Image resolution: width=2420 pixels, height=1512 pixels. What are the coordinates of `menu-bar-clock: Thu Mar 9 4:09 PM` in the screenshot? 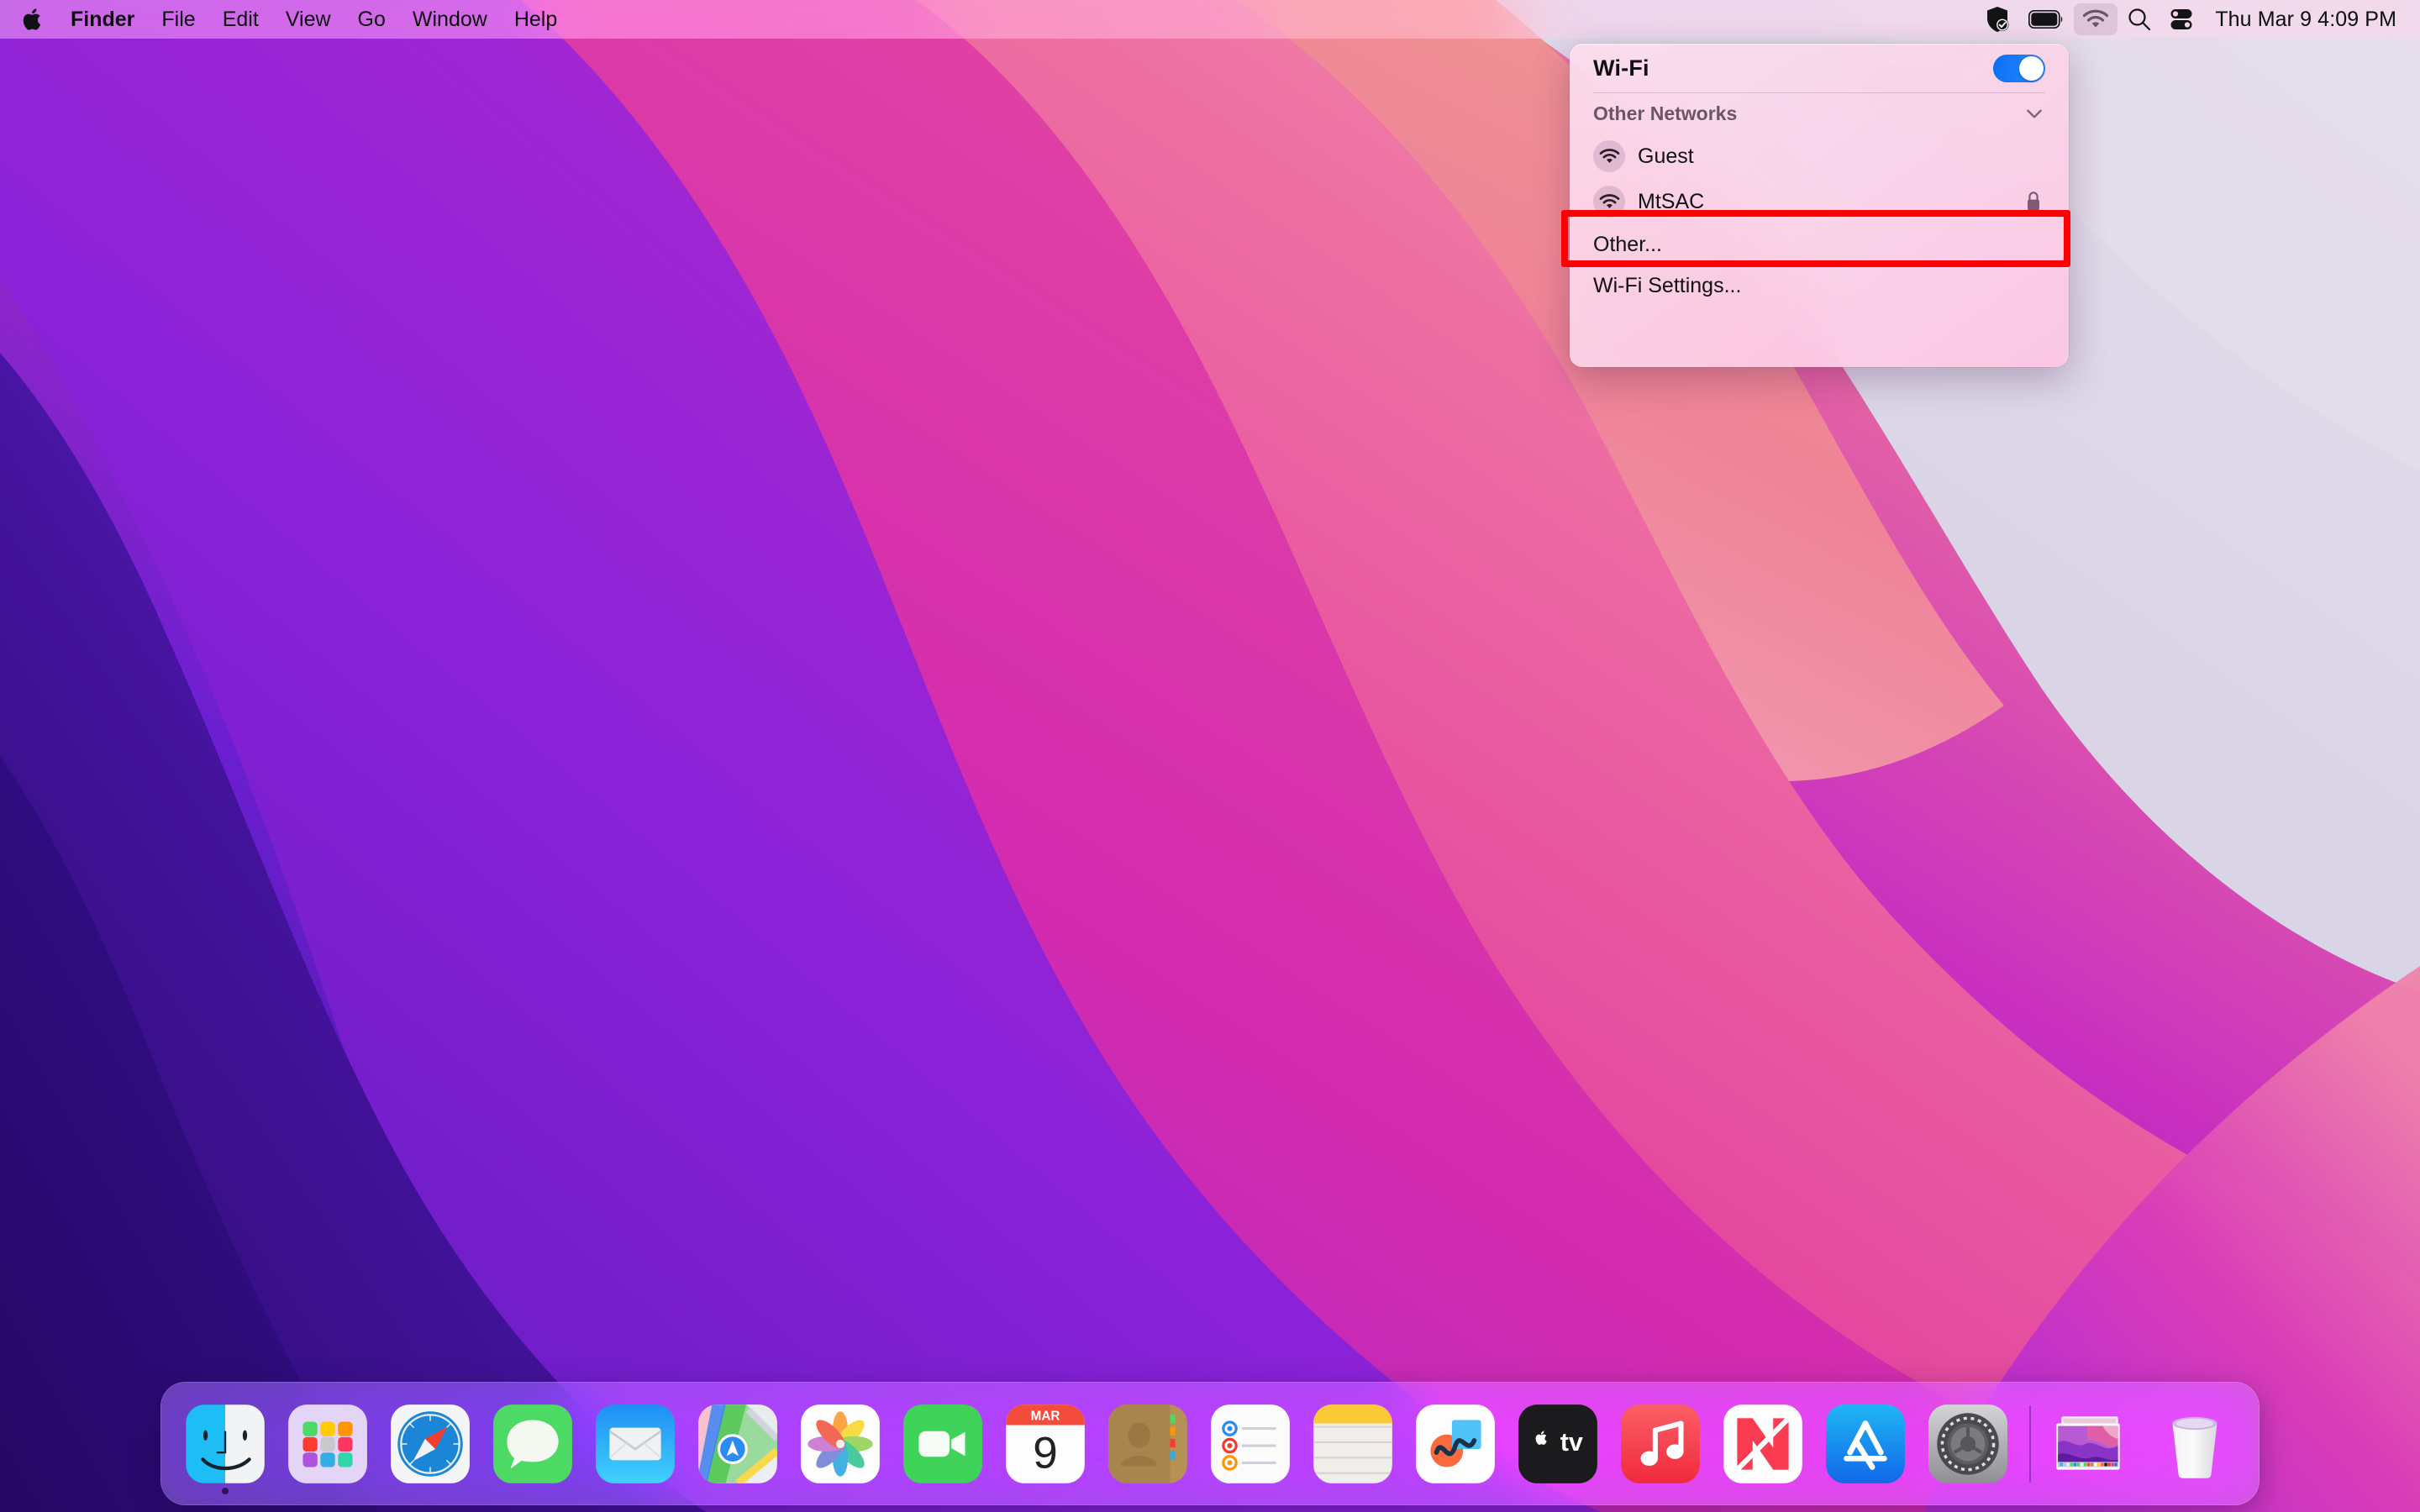 It's located at (2302, 20).